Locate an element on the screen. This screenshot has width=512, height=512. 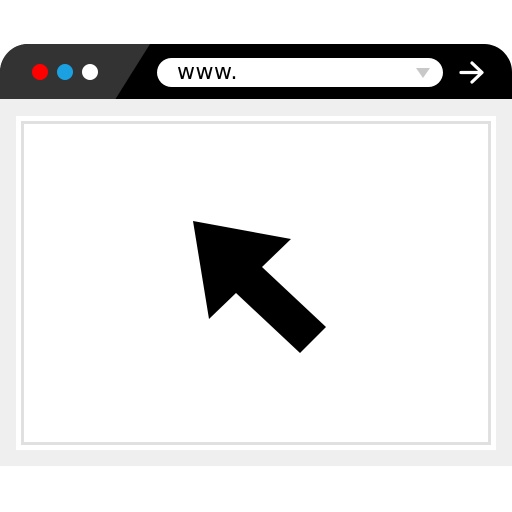
title-bar: www. is located at coordinates (256, 71).